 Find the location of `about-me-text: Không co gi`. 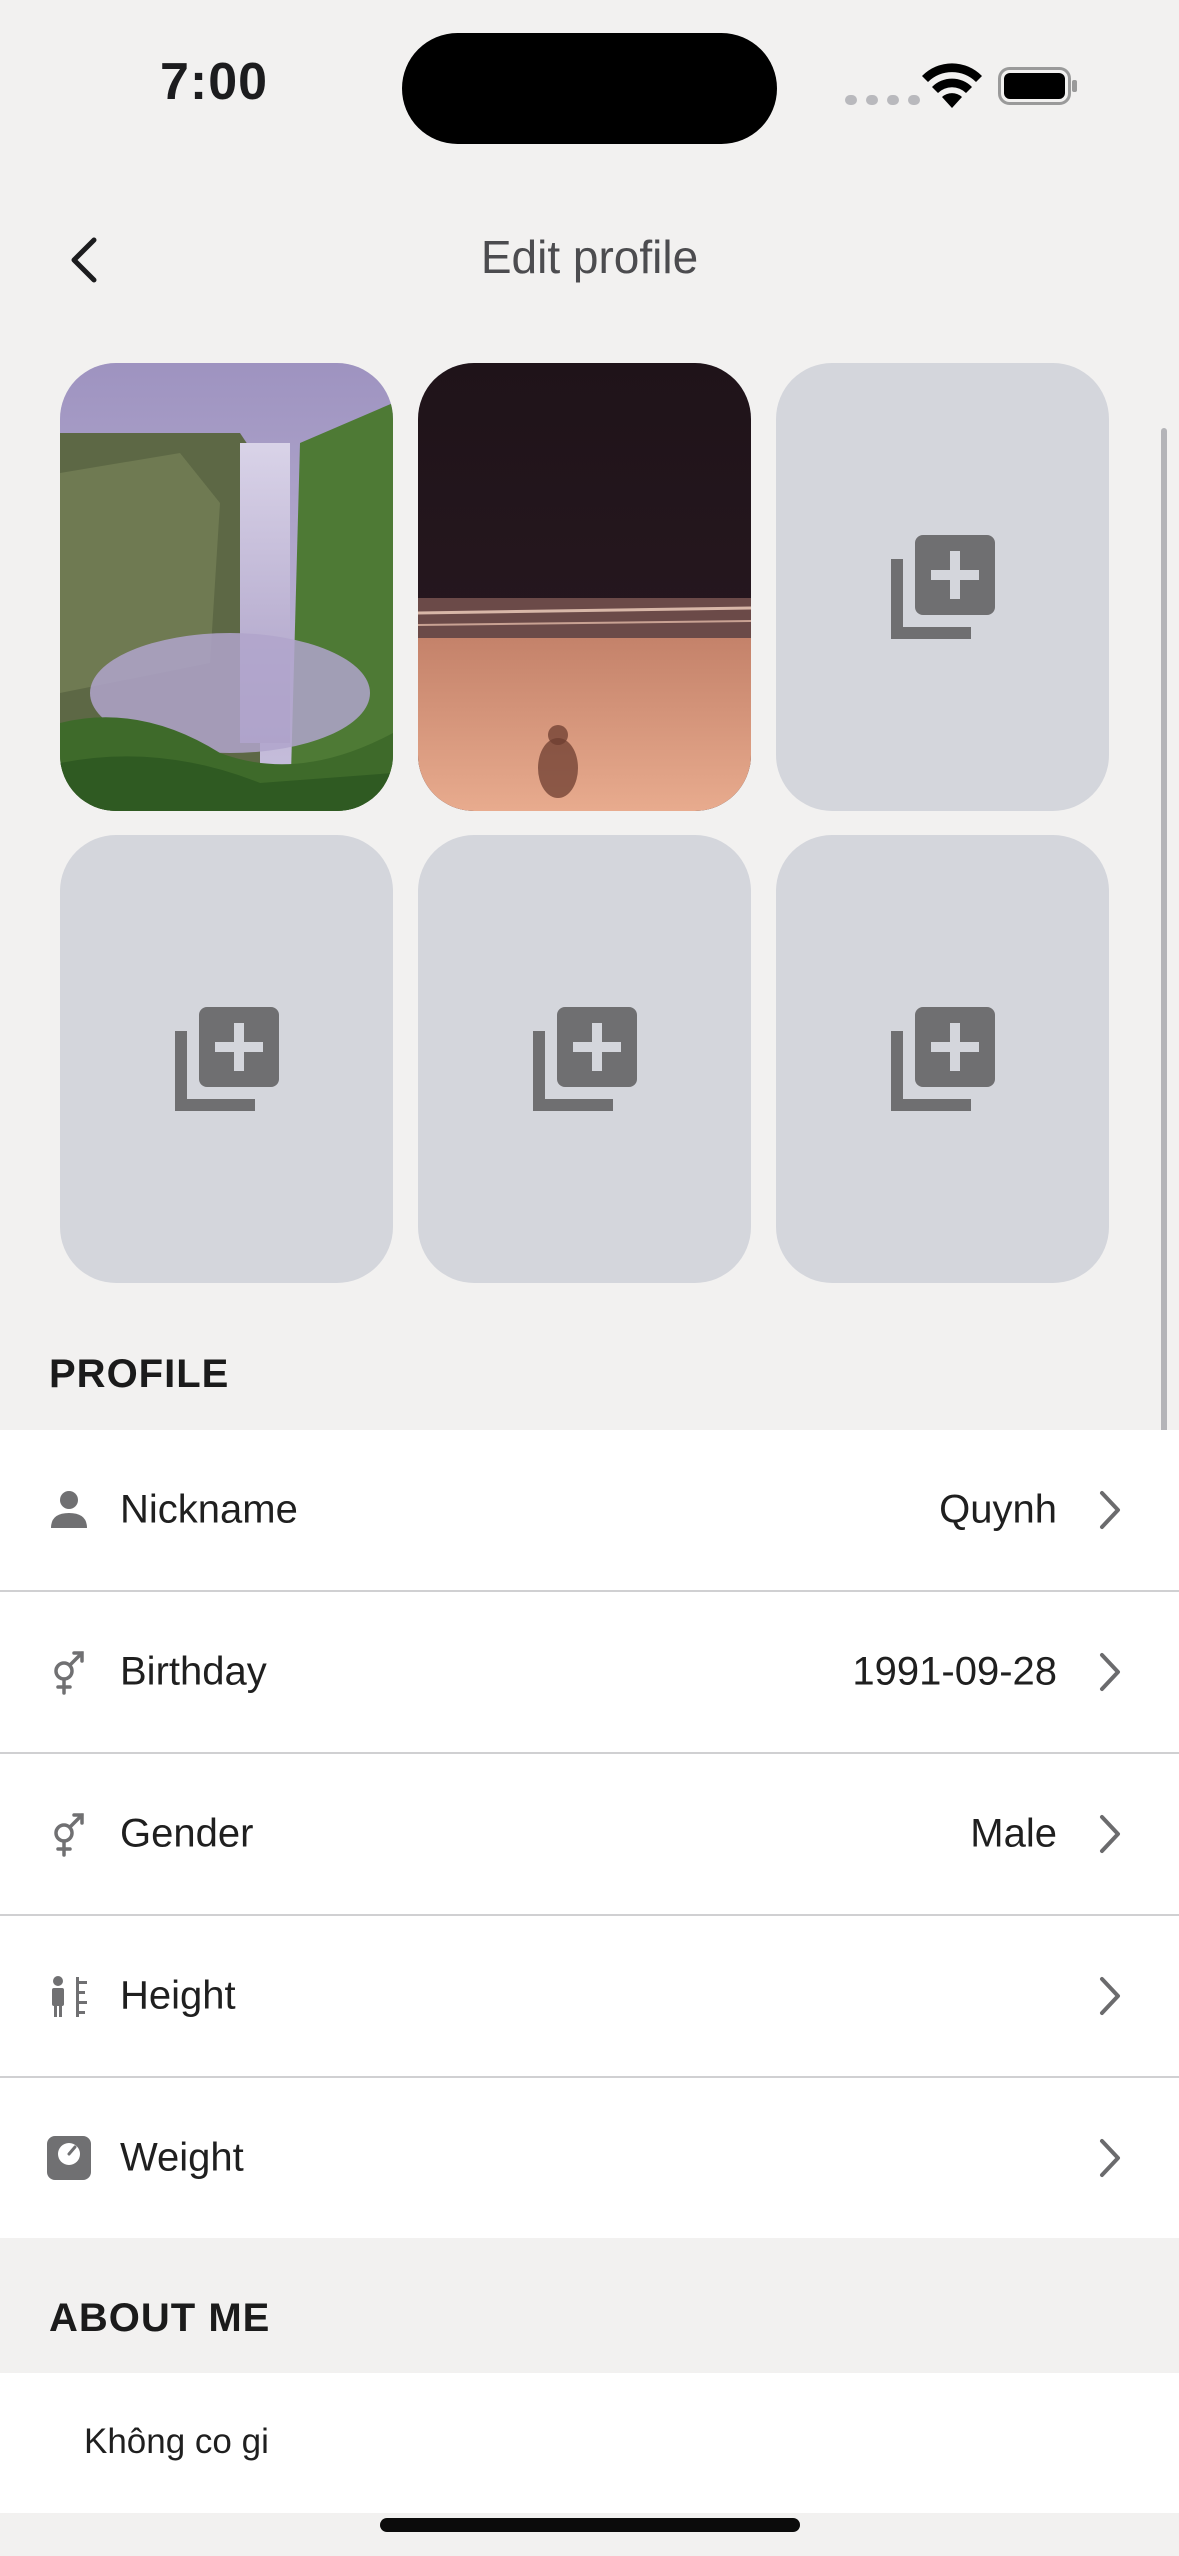

about-me-text: Không co gi is located at coordinates (176, 2441).